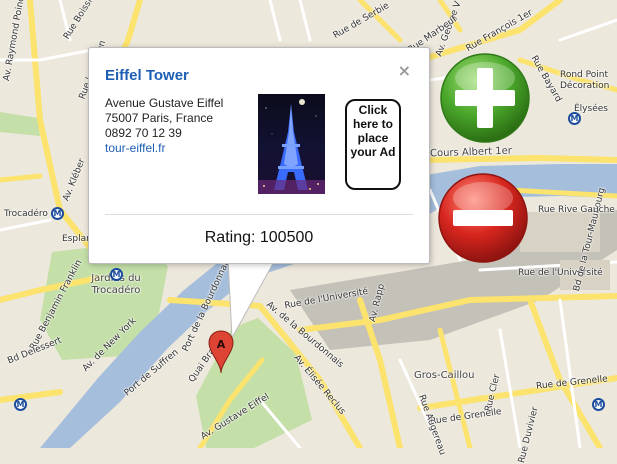 This screenshot has height=464, width=617. I want to click on infowindow-divider, so click(259, 214).